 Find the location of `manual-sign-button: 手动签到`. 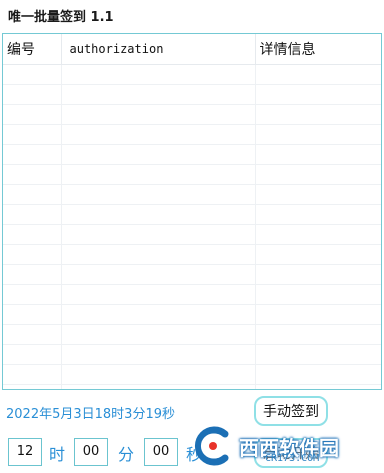

manual-sign-button: 手动签到 is located at coordinates (291, 411).